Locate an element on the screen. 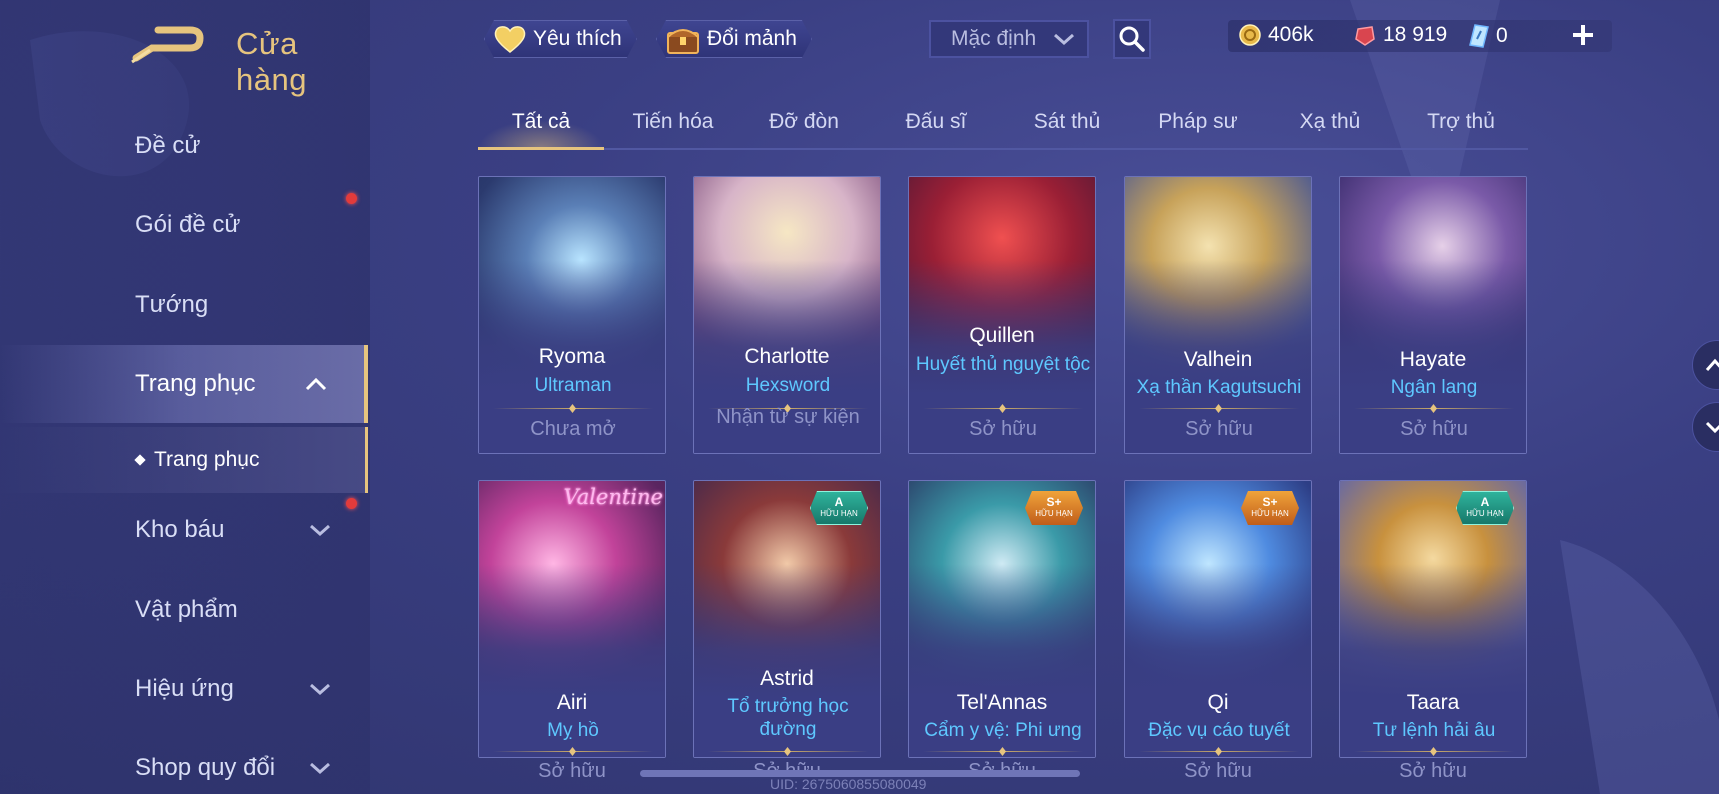  favorites-button: Yêu thích is located at coordinates (560, 39).